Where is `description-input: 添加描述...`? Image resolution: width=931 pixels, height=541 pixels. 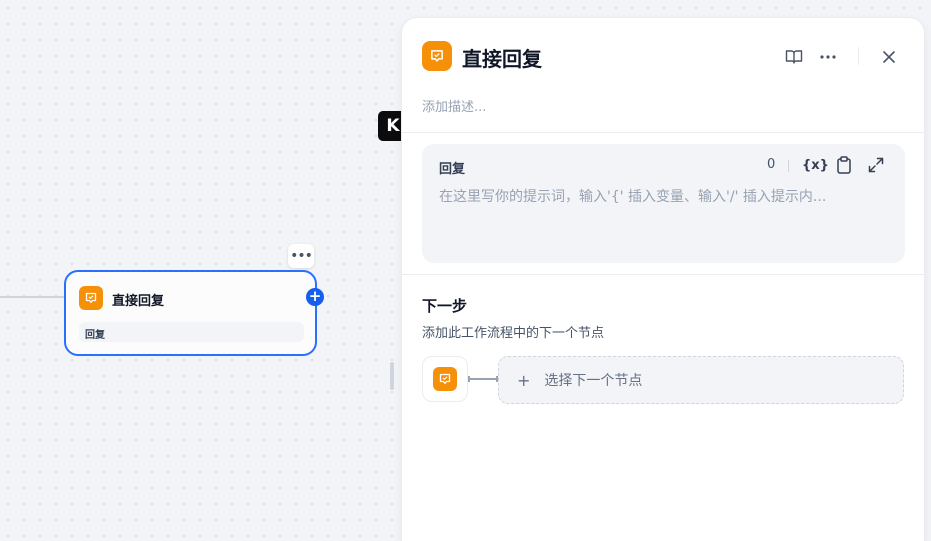
description-input: 添加描述... is located at coordinates (454, 105).